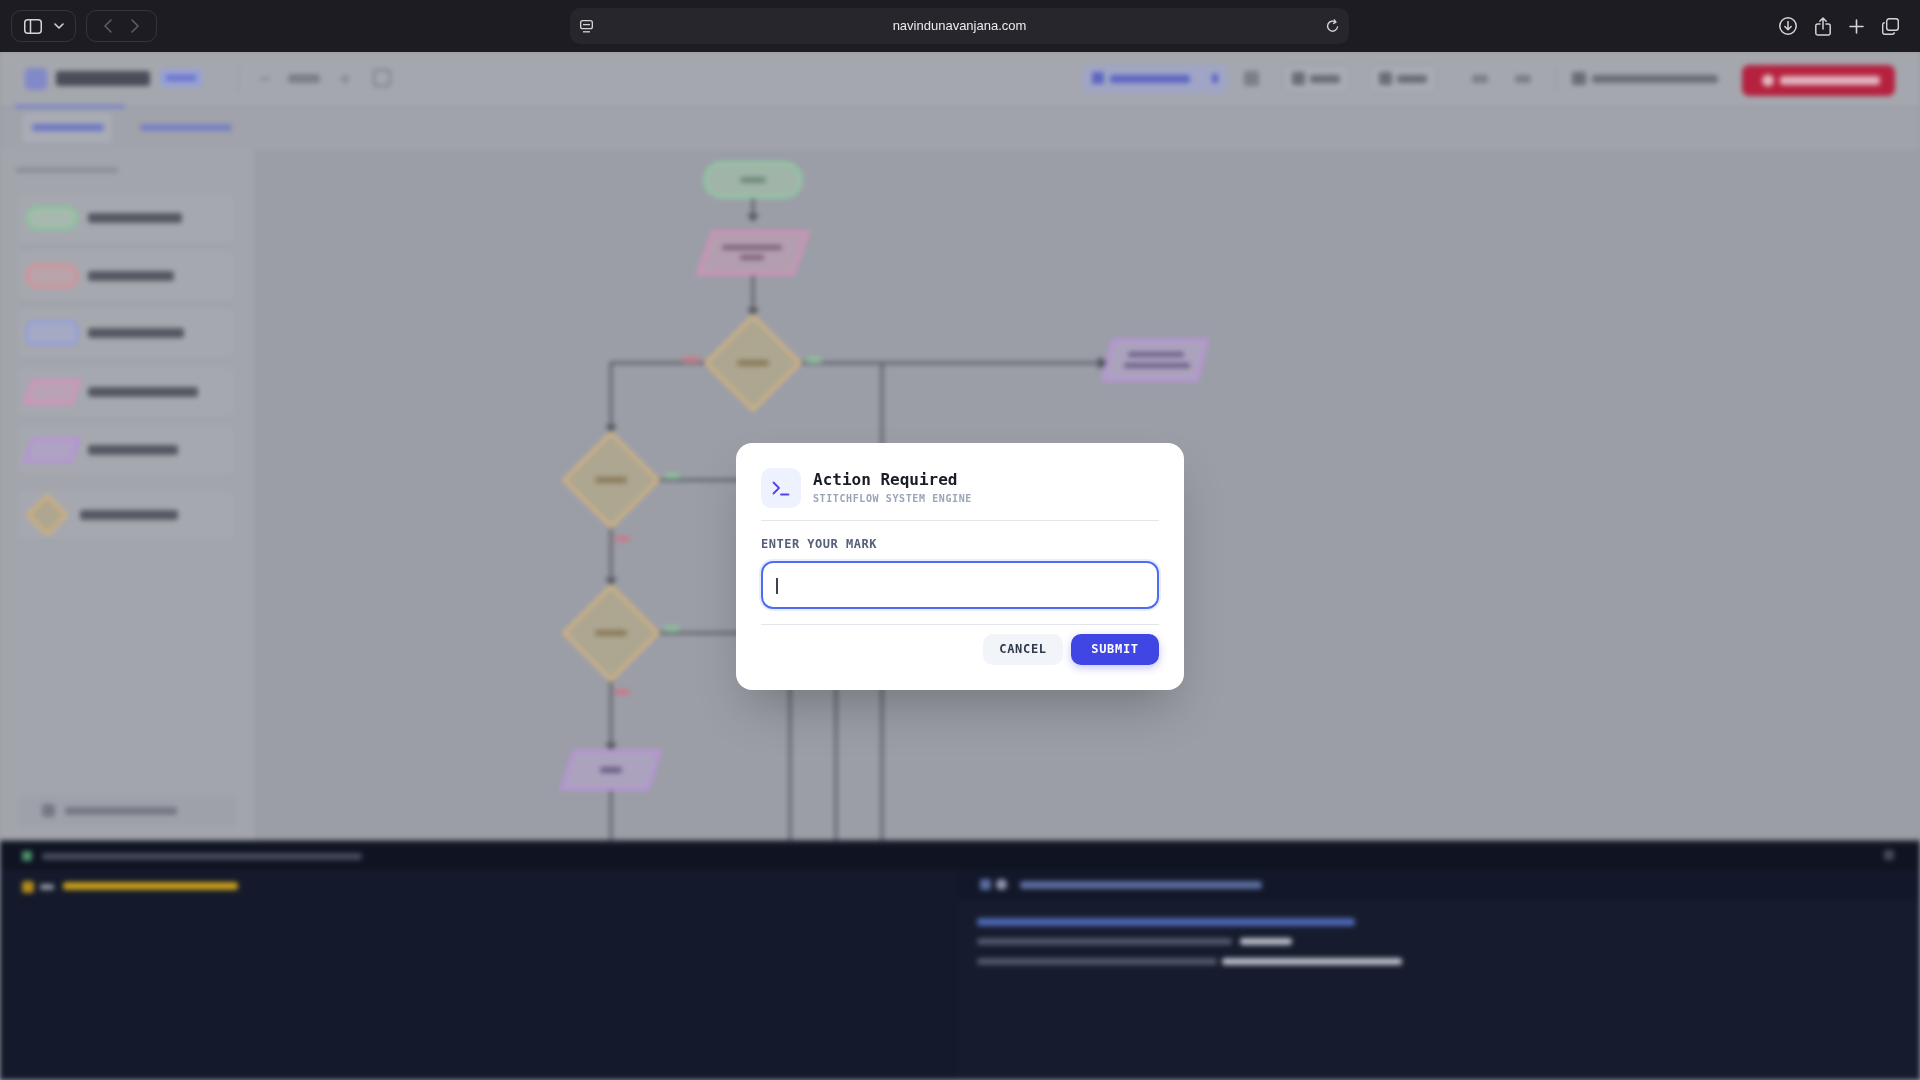  What do you see at coordinates (960, 584) in the screenshot?
I see `input-field` at bounding box center [960, 584].